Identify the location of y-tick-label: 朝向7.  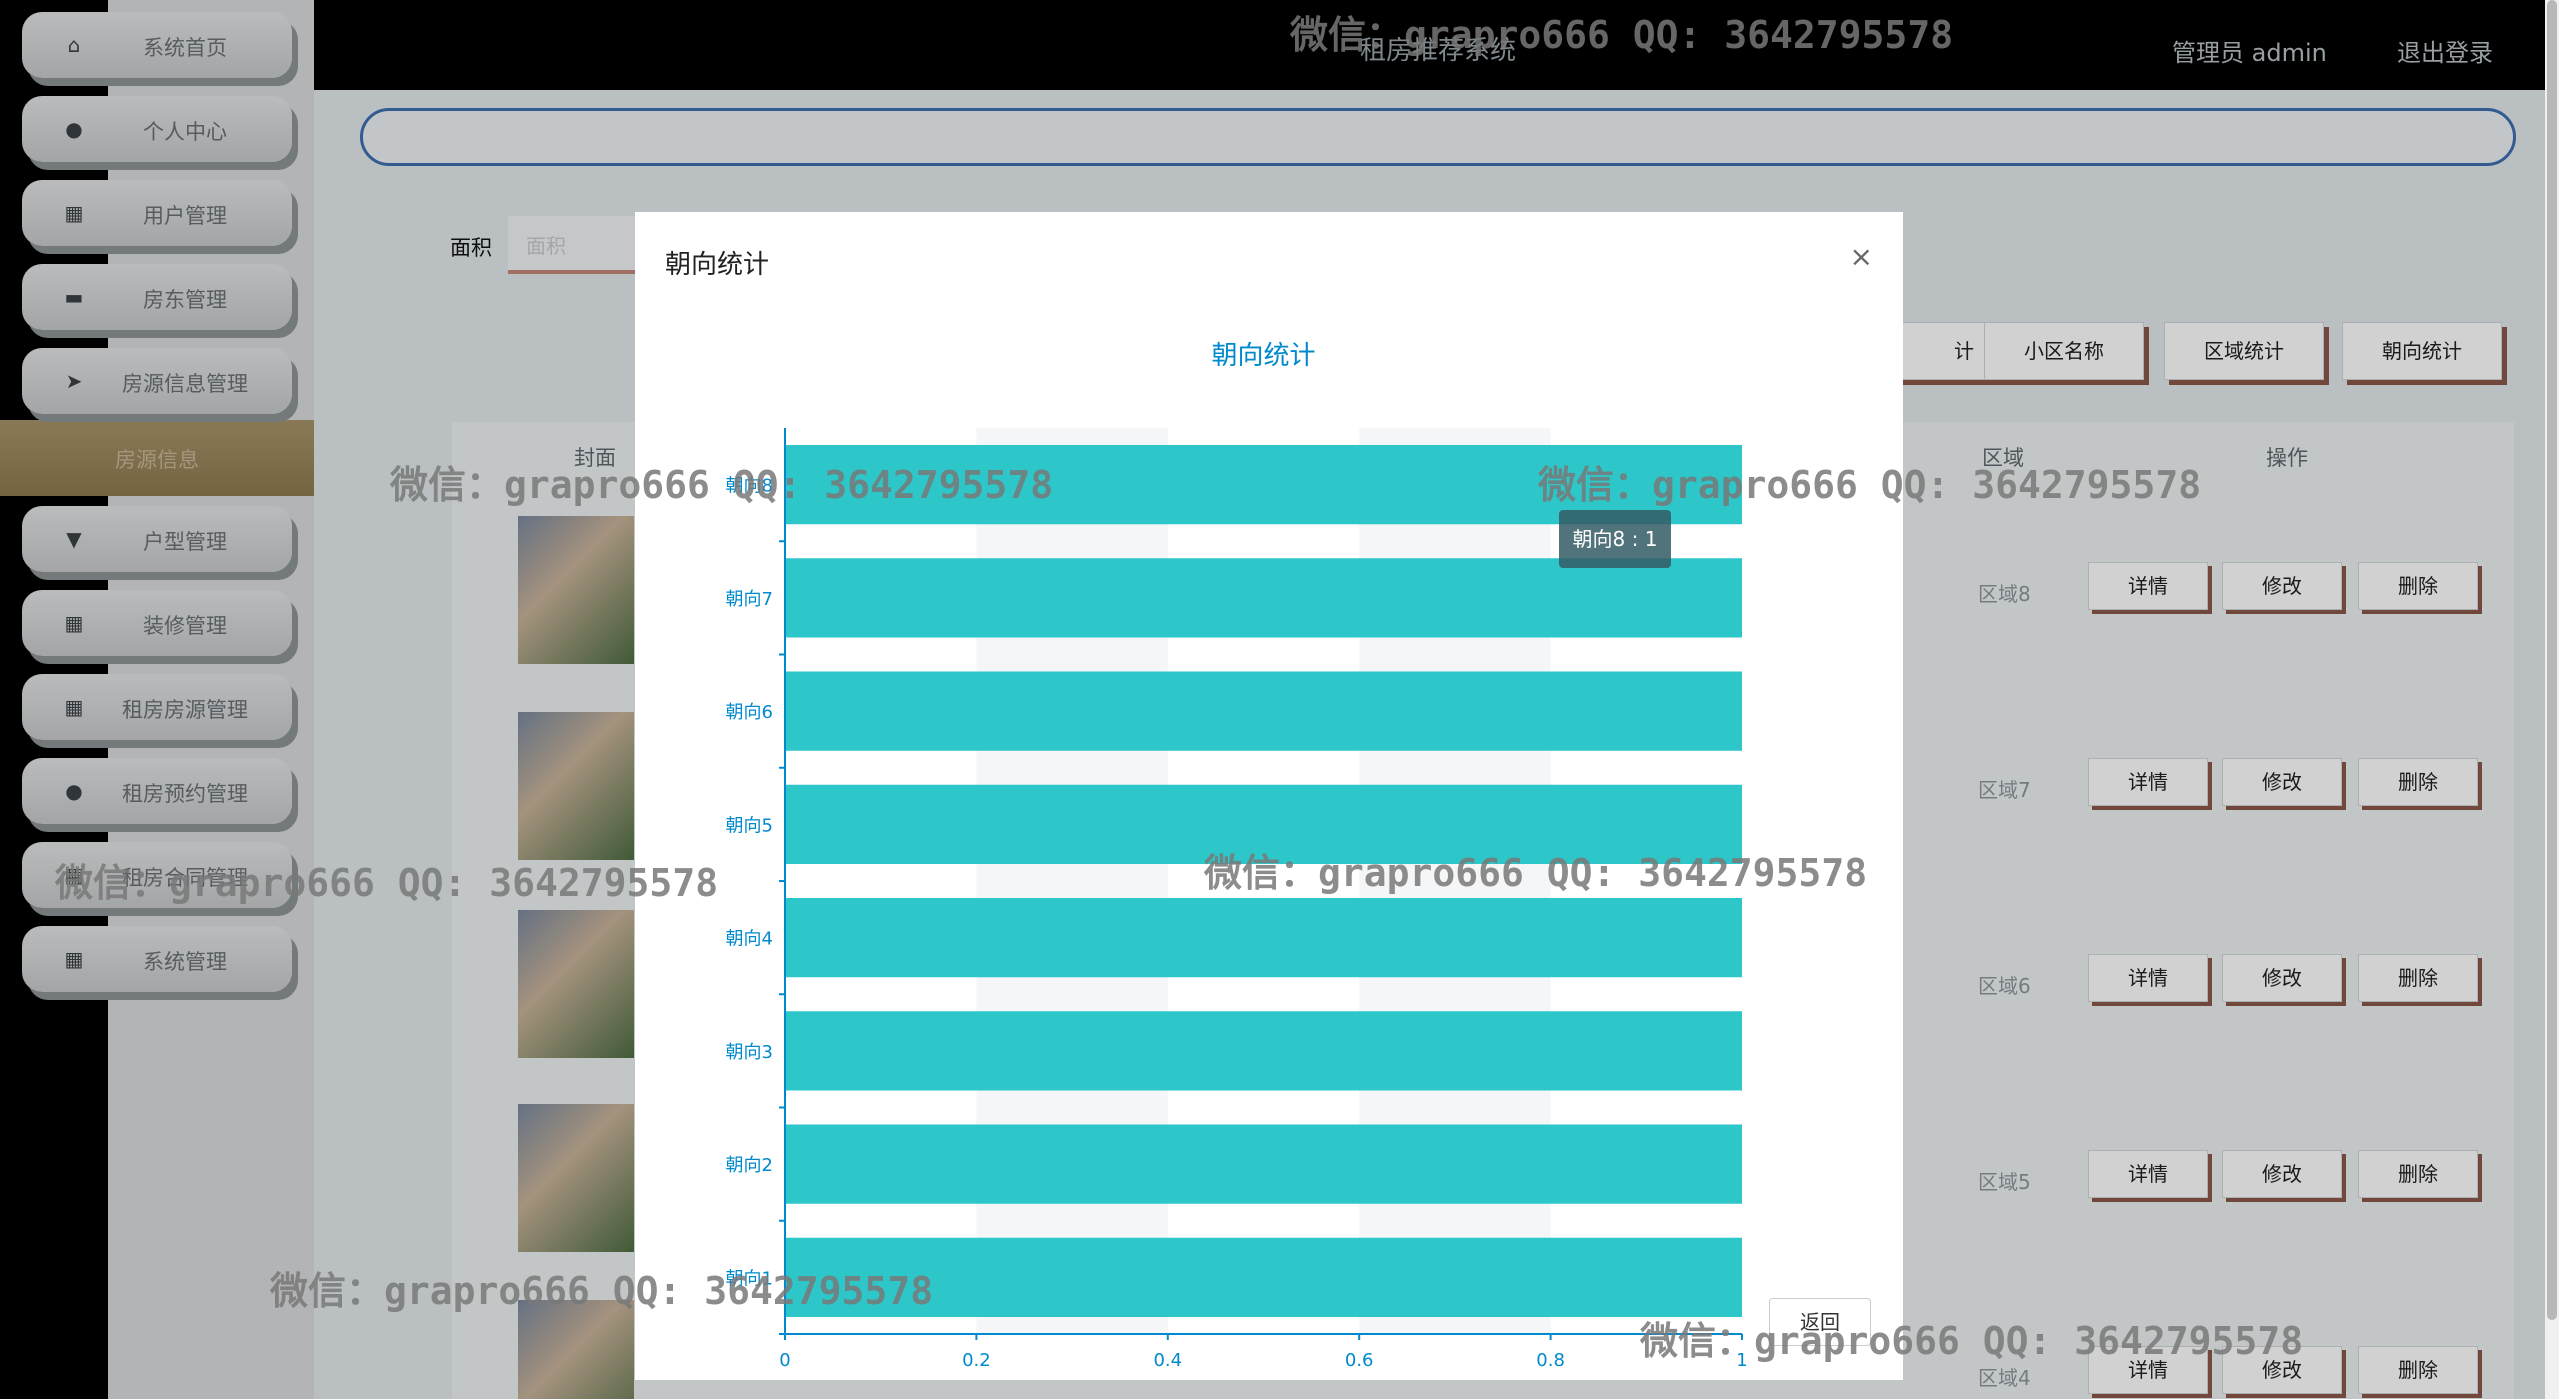
(749, 599).